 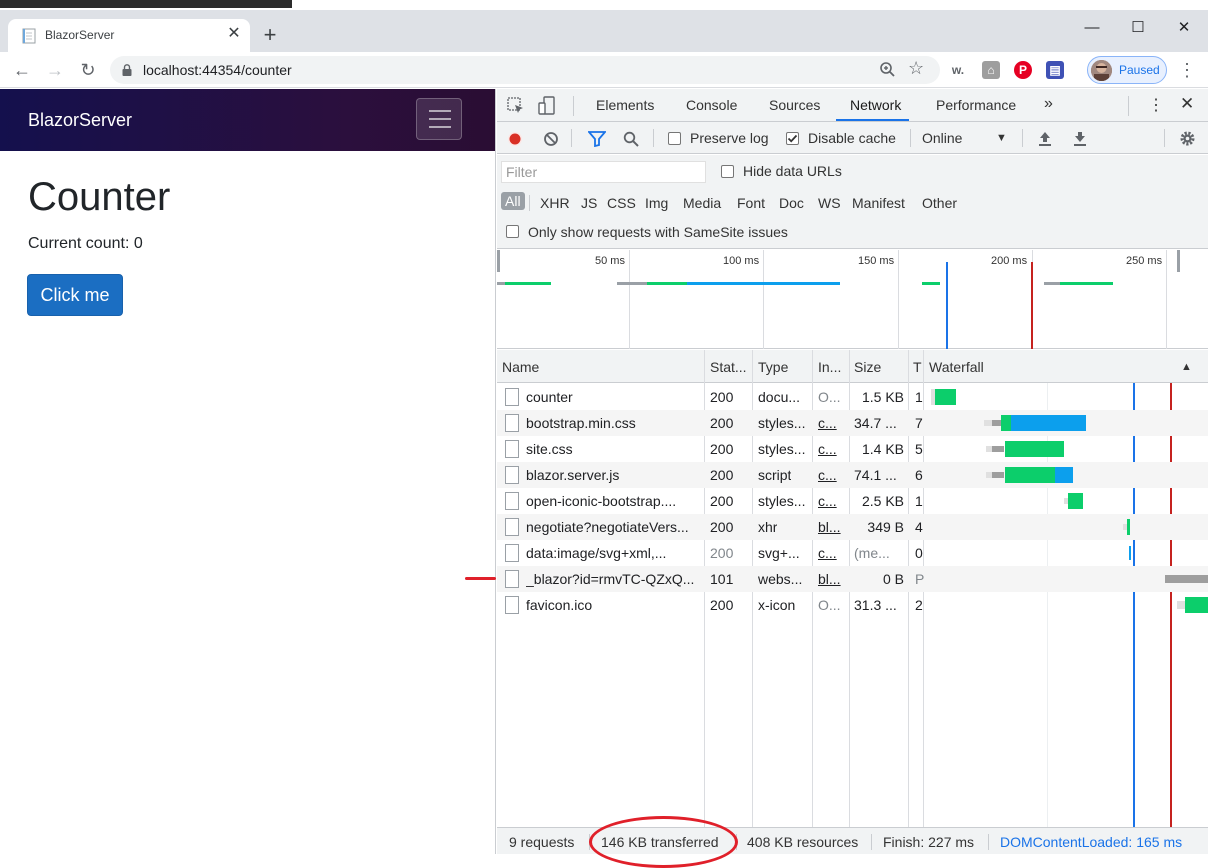 What do you see at coordinates (792, 138) in the screenshot?
I see `disable-cache-checkbox` at bounding box center [792, 138].